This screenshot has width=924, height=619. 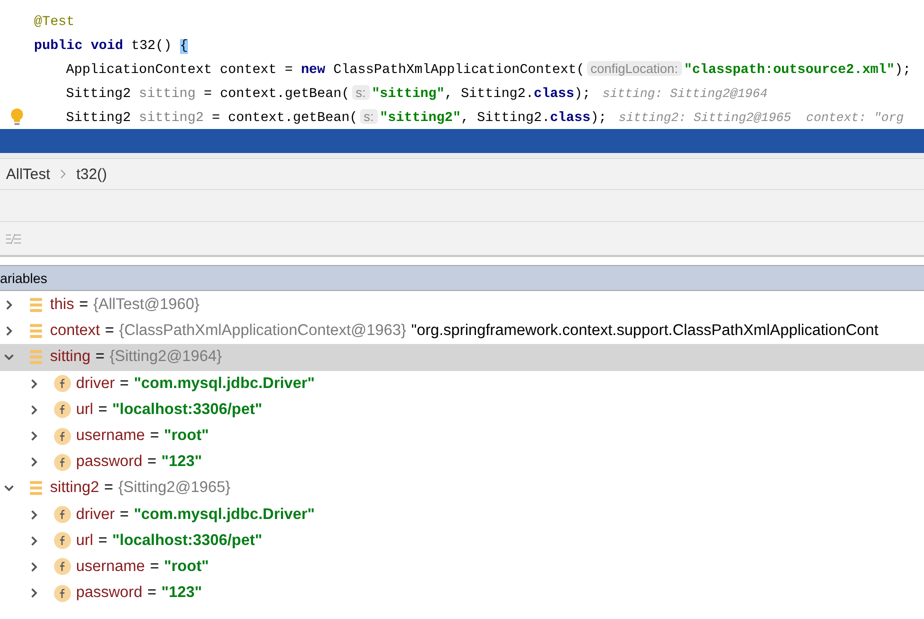 What do you see at coordinates (262, 331) in the screenshot?
I see `variable-value: {ClassPathXmlApplicationContext@1963}` at bounding box center [262, 331].